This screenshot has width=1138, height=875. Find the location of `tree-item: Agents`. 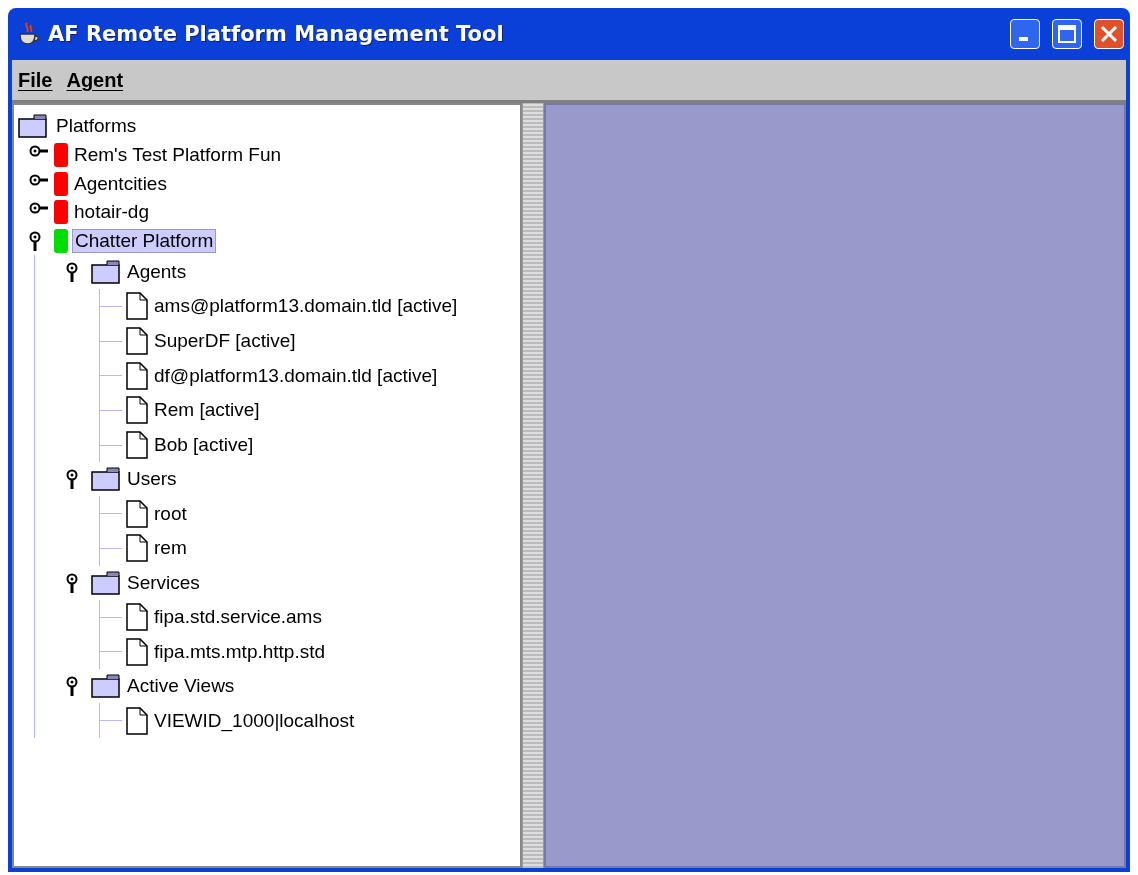

tree-item: Agents is located at coordinates (157, 272).